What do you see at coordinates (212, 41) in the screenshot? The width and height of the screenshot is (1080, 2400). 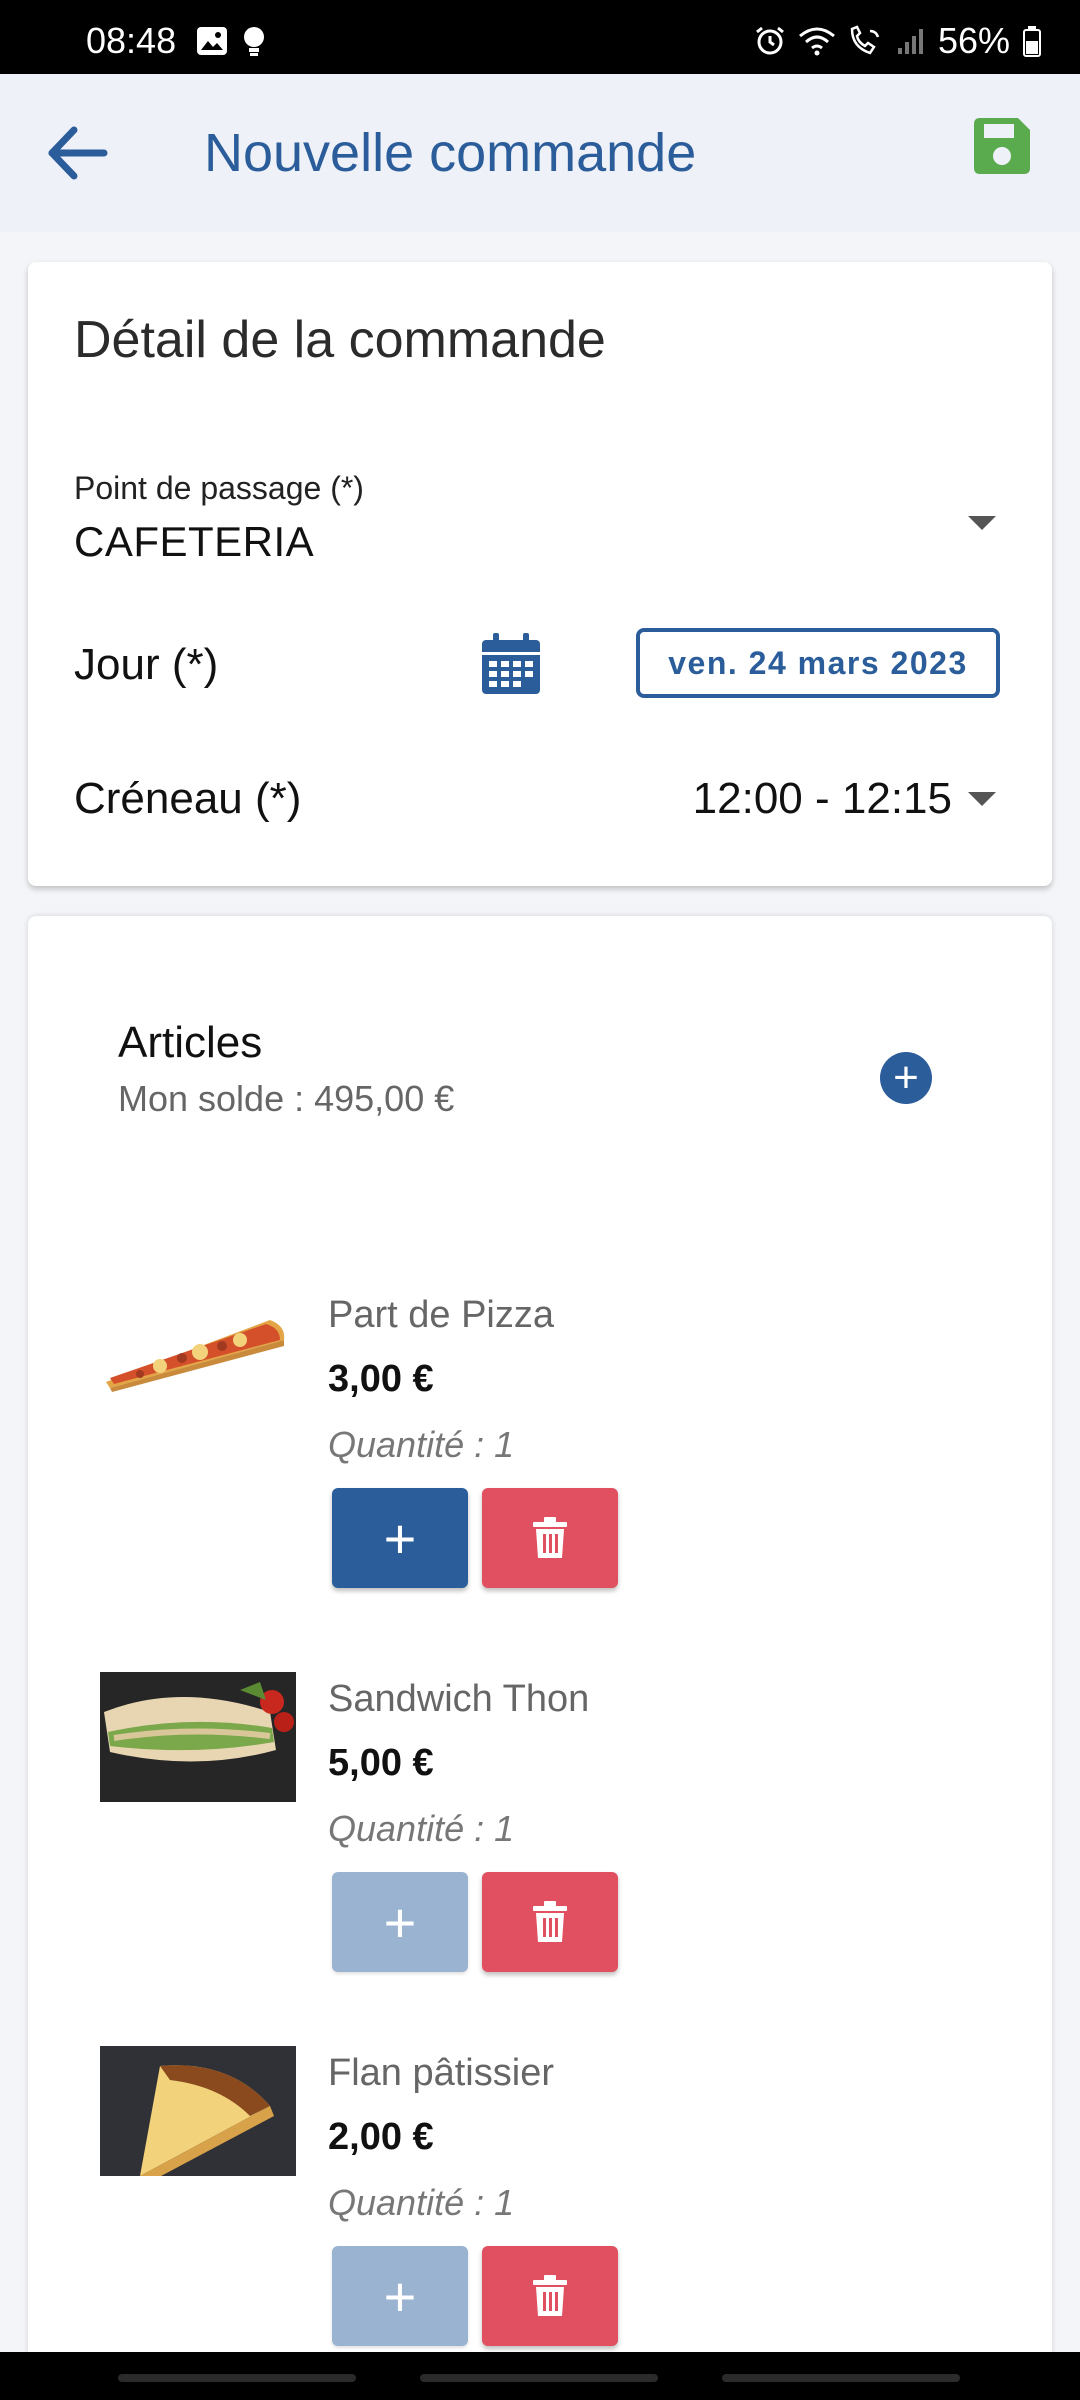 I see `image-icon` at bounding box center [212, 41].